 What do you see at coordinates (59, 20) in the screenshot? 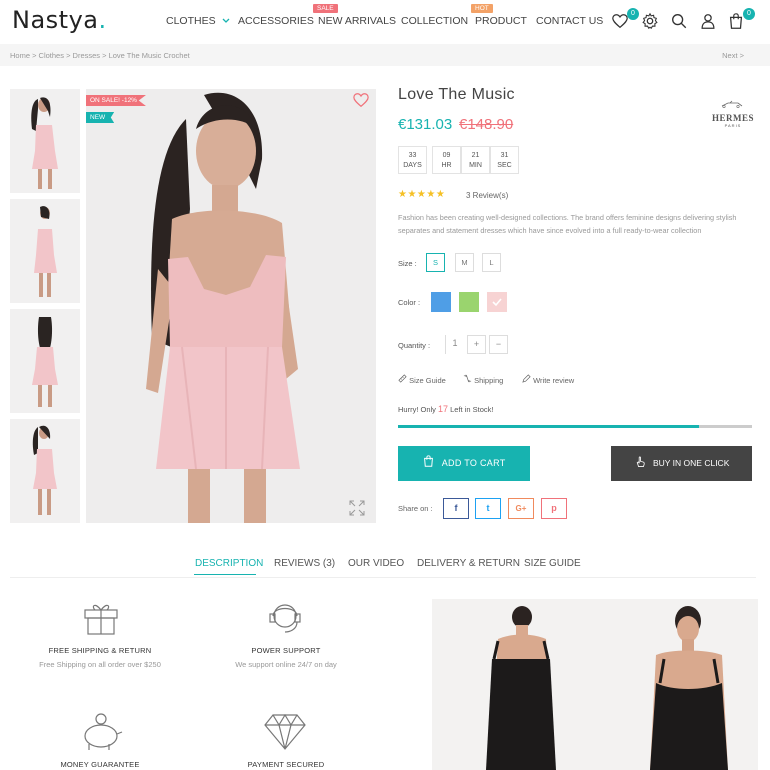
I see `logo: Nastya.` at bounding box center [59, 20].